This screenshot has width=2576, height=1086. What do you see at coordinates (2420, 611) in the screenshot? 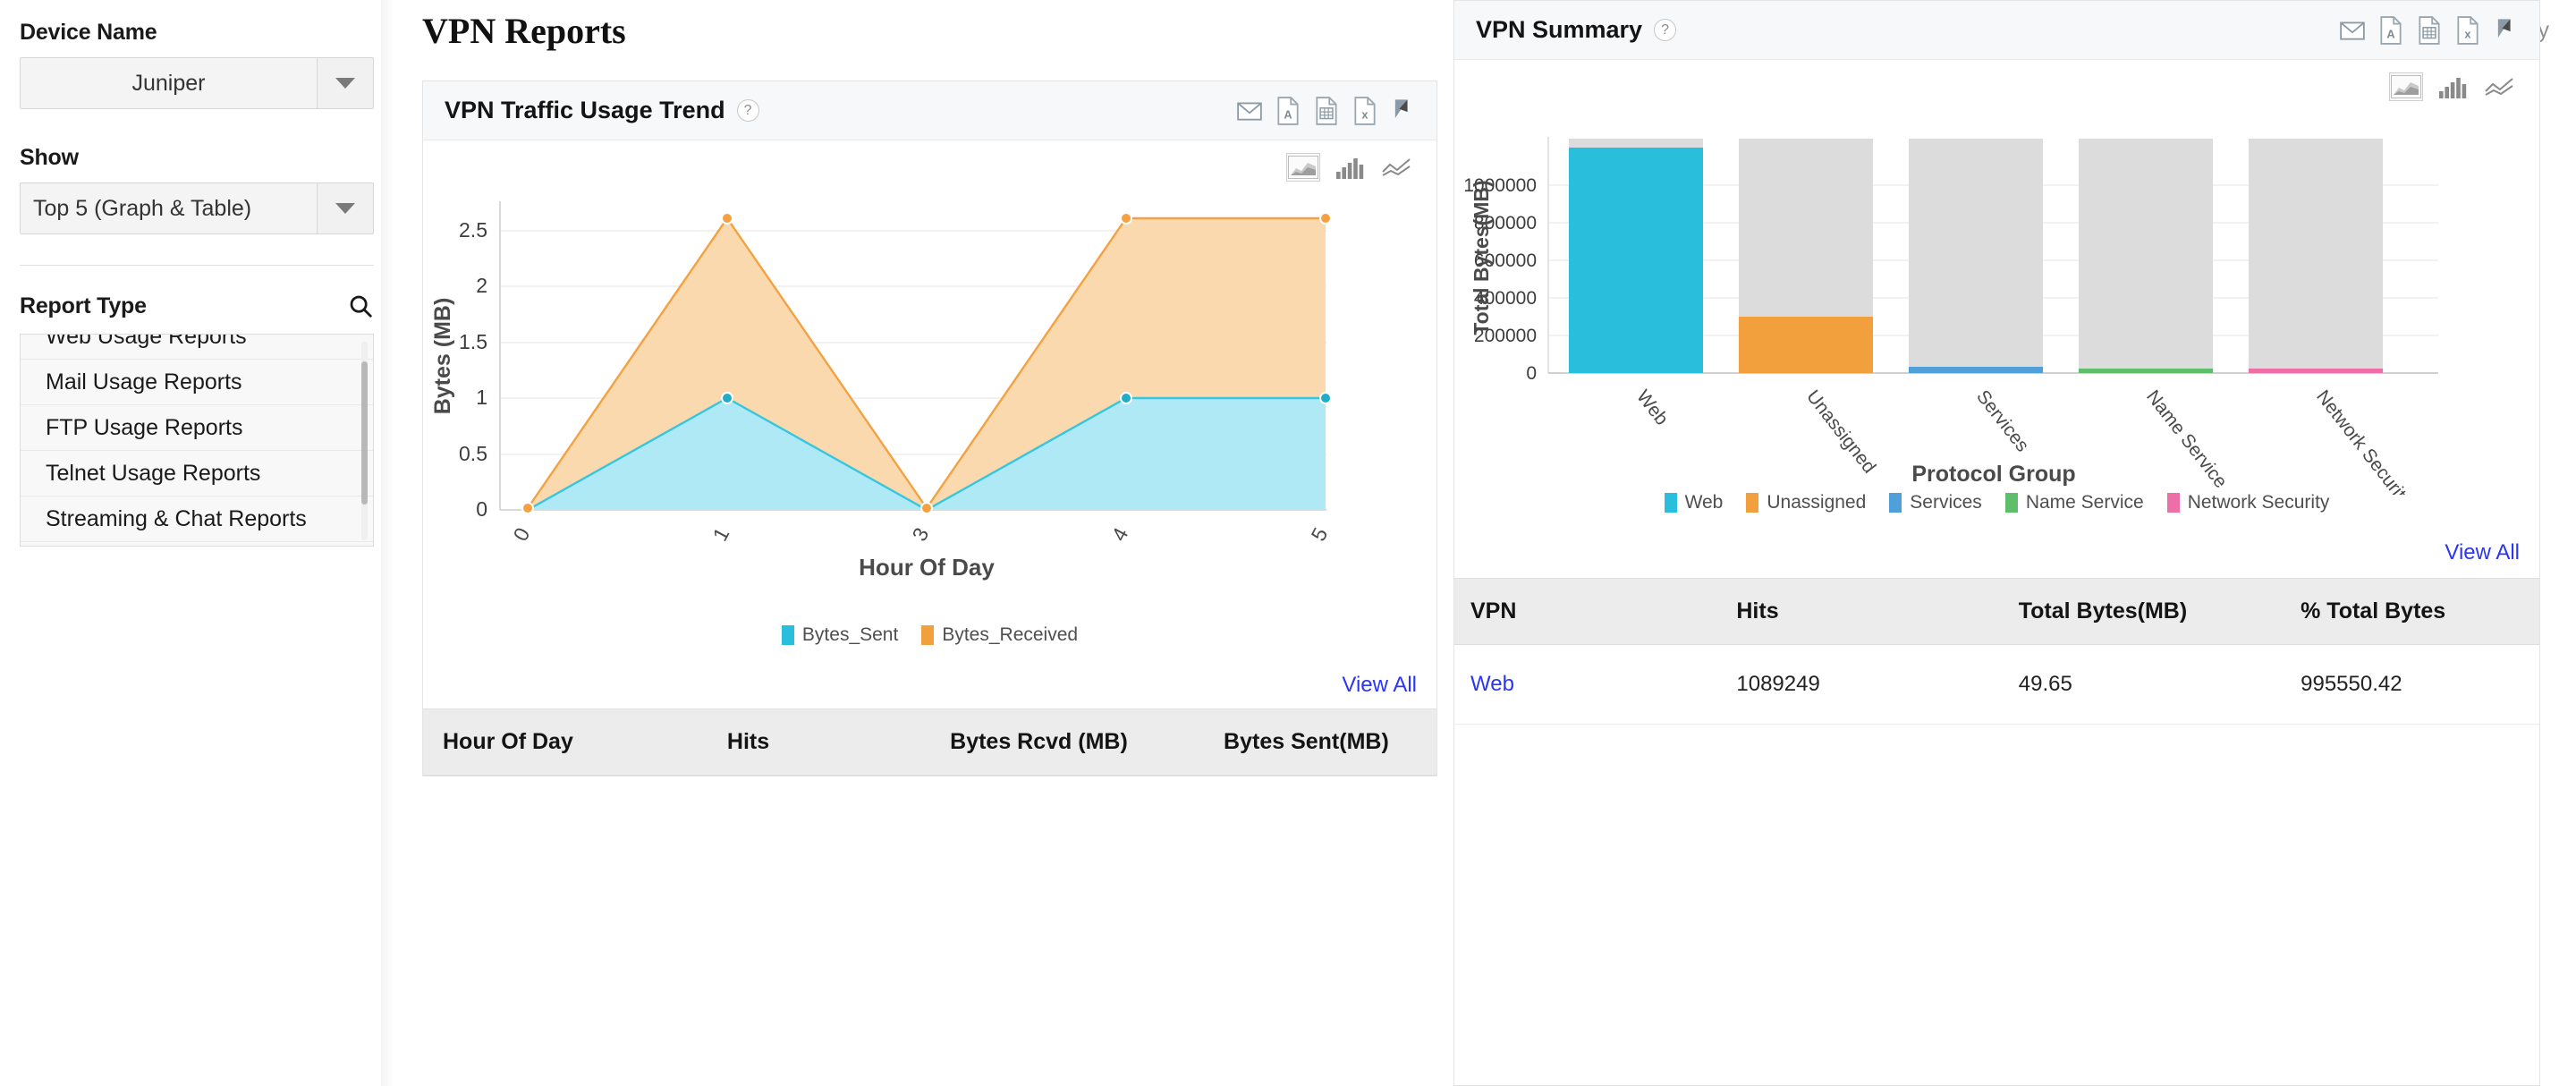
I see `column-header-pct-total-bytes: % Total Bytes` at bounding box center [2420, 611].